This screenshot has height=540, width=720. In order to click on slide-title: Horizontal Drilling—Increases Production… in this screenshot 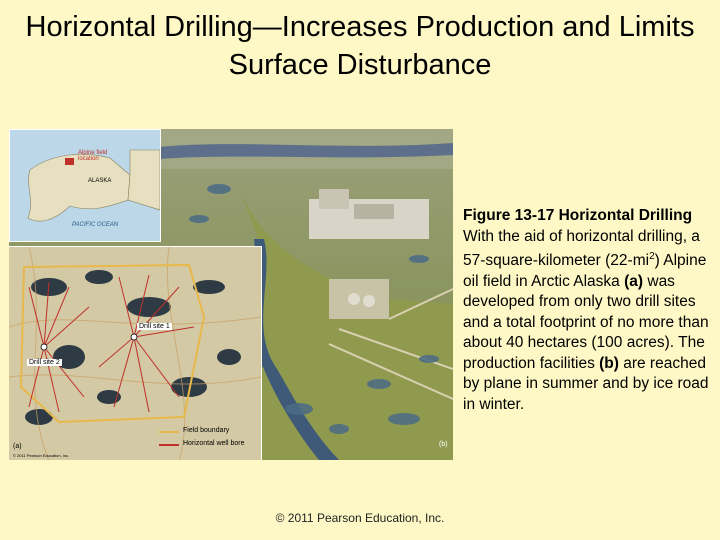, I will do `click(360, 46)`.